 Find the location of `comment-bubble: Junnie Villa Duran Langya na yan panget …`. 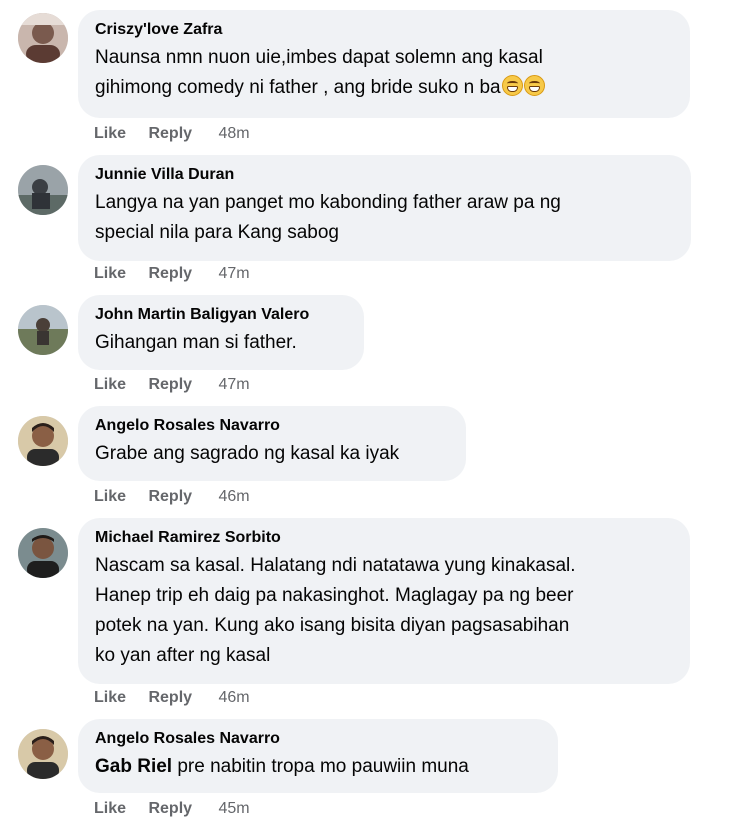

comment-bubble: Junnie Villa Duran Langya na yan panget … is located at coordinates (384, 208).